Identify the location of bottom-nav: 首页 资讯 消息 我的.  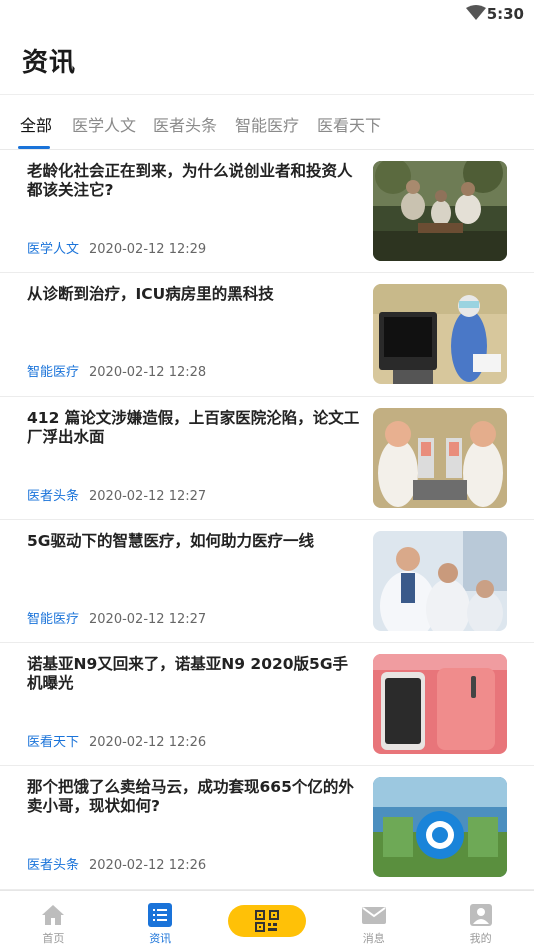
(267, 919).